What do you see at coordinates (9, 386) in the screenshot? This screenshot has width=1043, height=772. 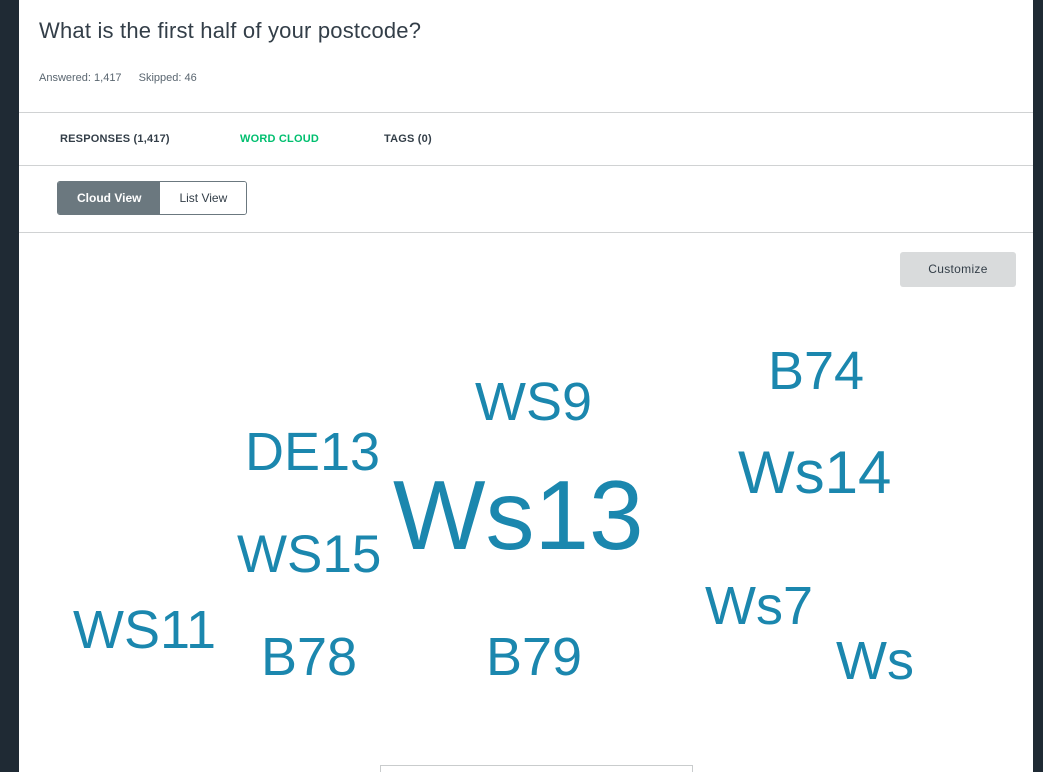 I see `left-dark-edge` at bounding box center [9, 386].